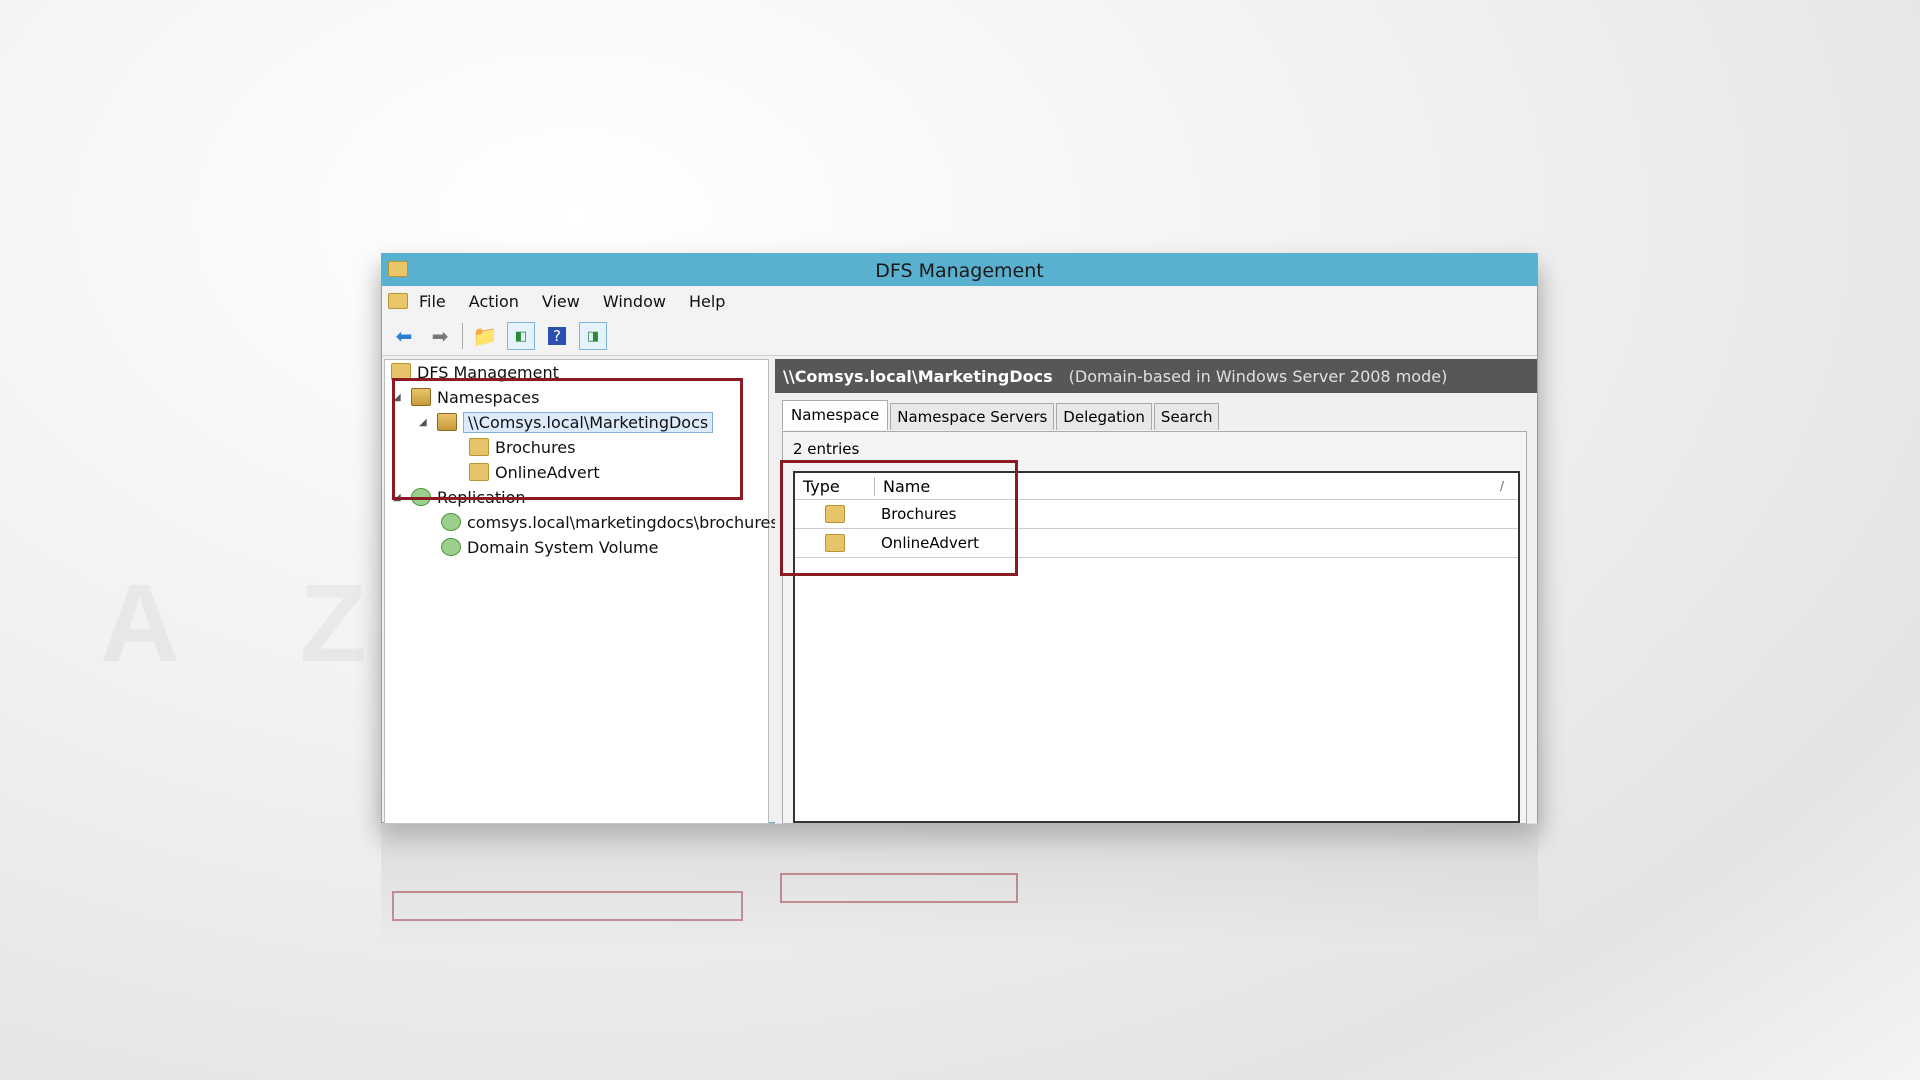 This screenshot has width=1920, height=1080. Describe the element at coordinates (707, 301) in the screenshot. I see `menu-help: Help` at that location.